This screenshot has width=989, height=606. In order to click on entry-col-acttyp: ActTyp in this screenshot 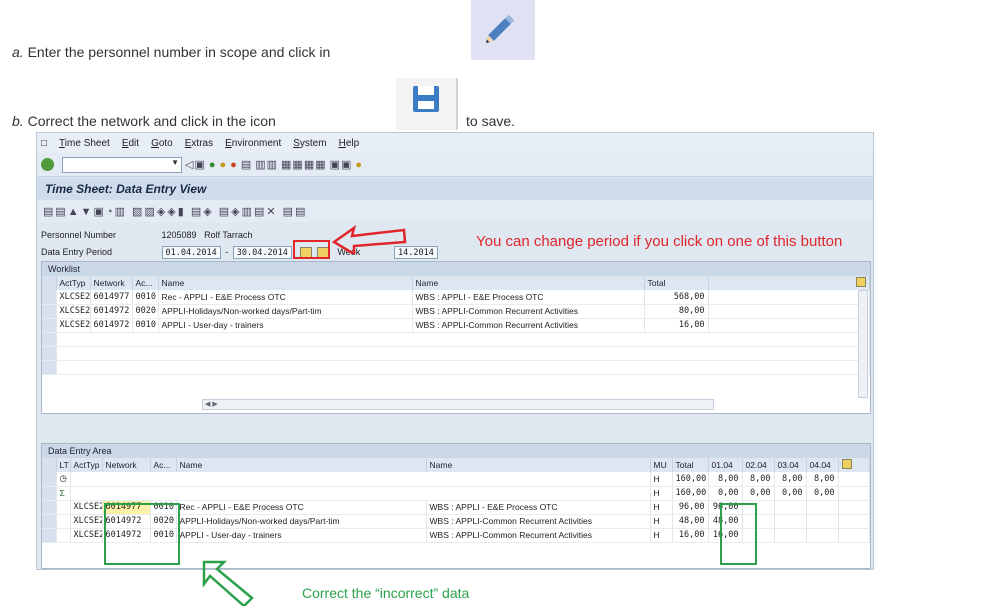, I will do `click(86, 465)`.